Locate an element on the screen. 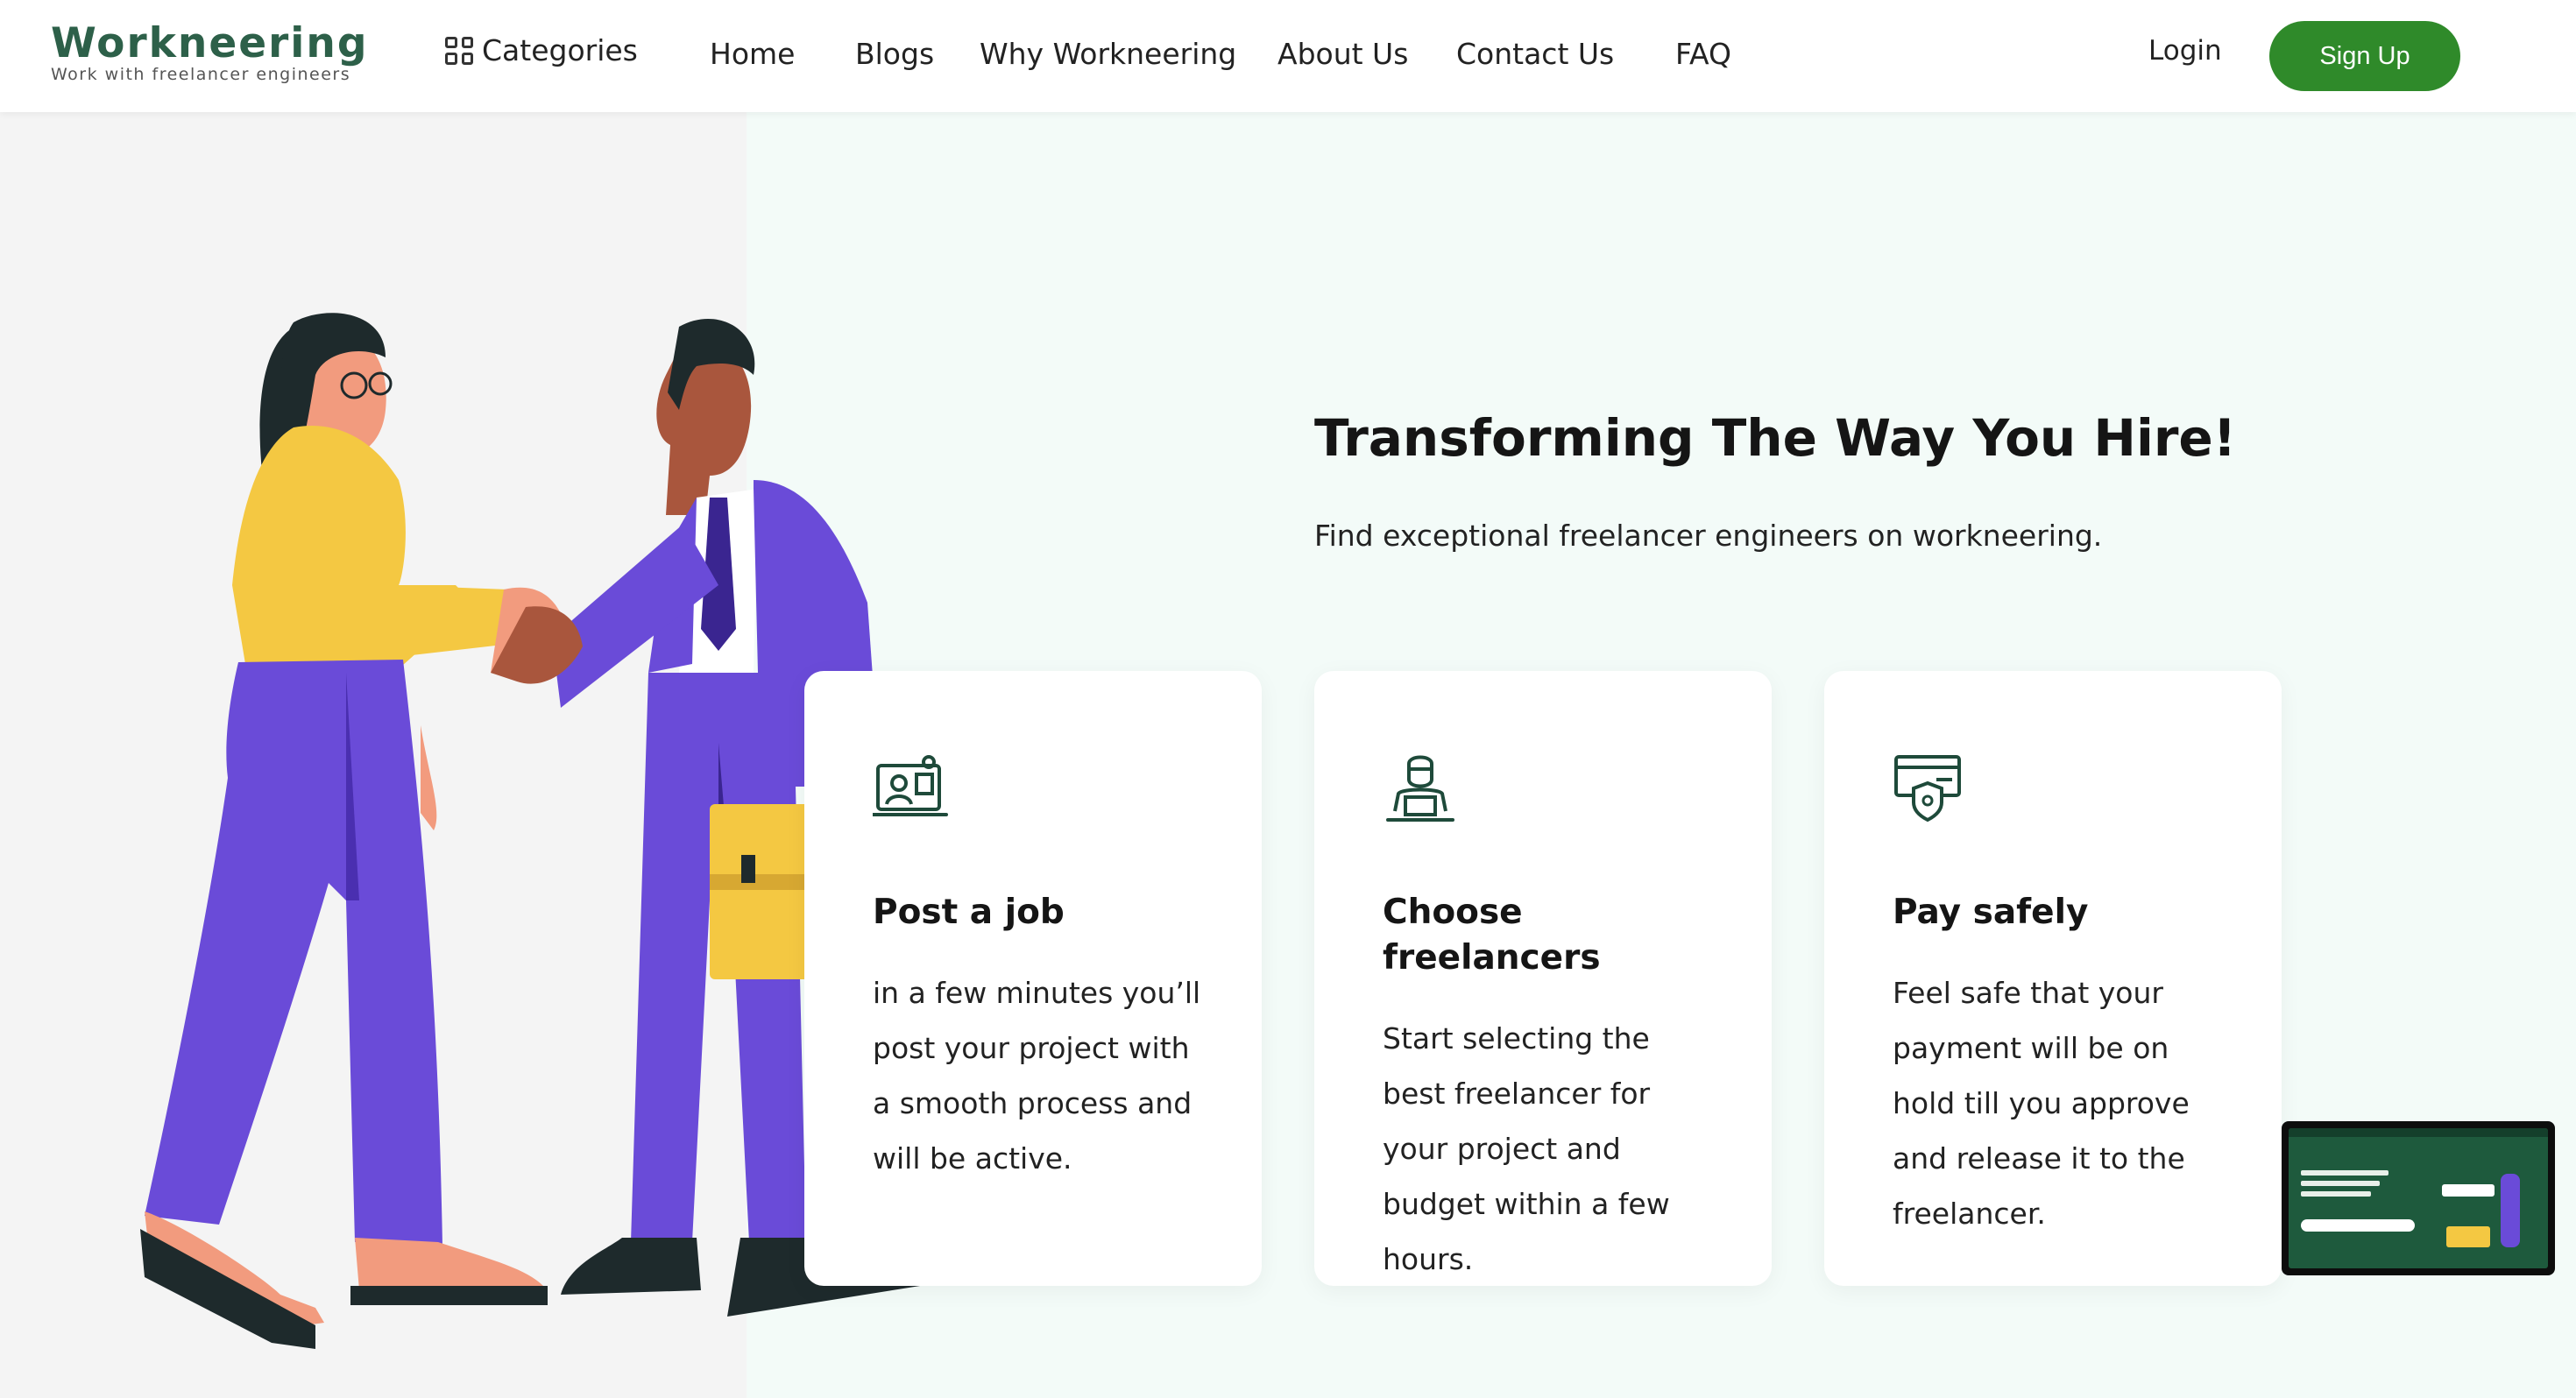 Image resolution: width=2576 pixels, height=1398 pixels. freelancer-icon is located at coordinates (1420, 788).